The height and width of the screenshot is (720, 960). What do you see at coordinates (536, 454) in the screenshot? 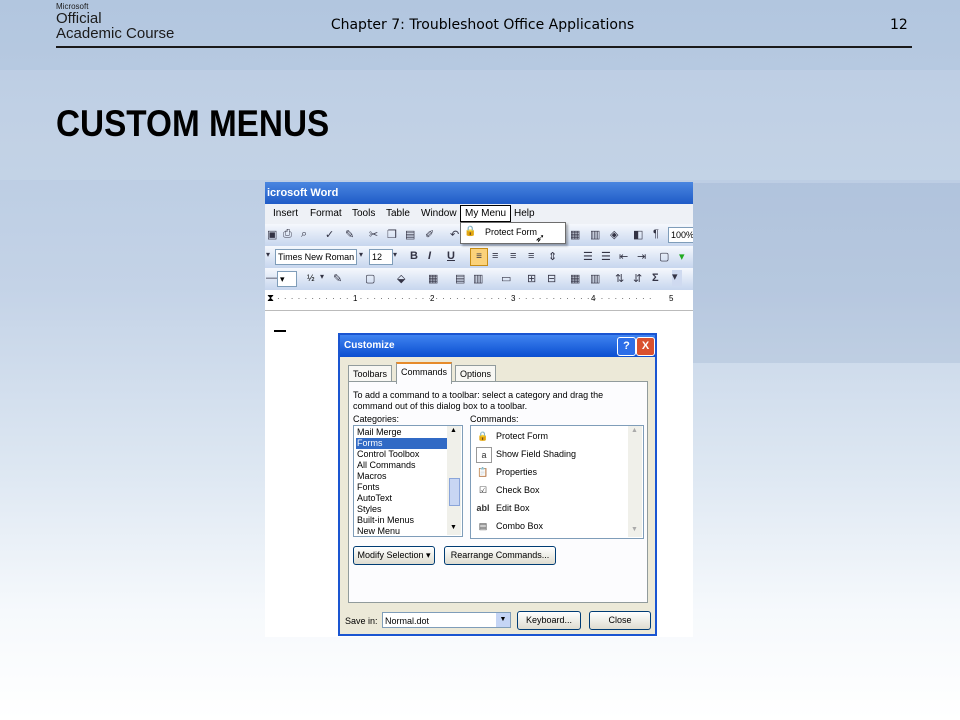
I see `command-show-field-shading: Show Field Shading` at bounding box center [536, 454].